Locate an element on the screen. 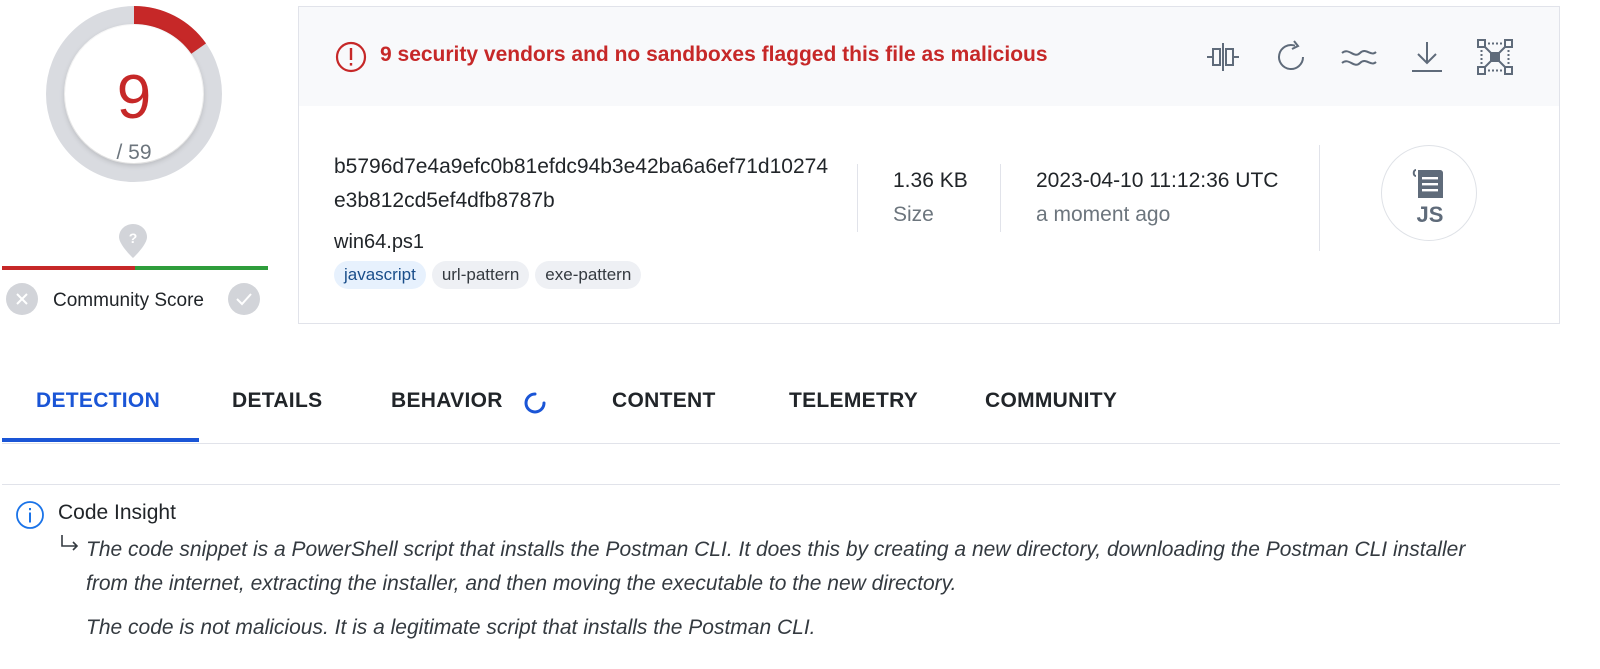 The height and width of the screenshot is (669, 1600). js-file-icon: JS is located at coordinates (1429, 193).